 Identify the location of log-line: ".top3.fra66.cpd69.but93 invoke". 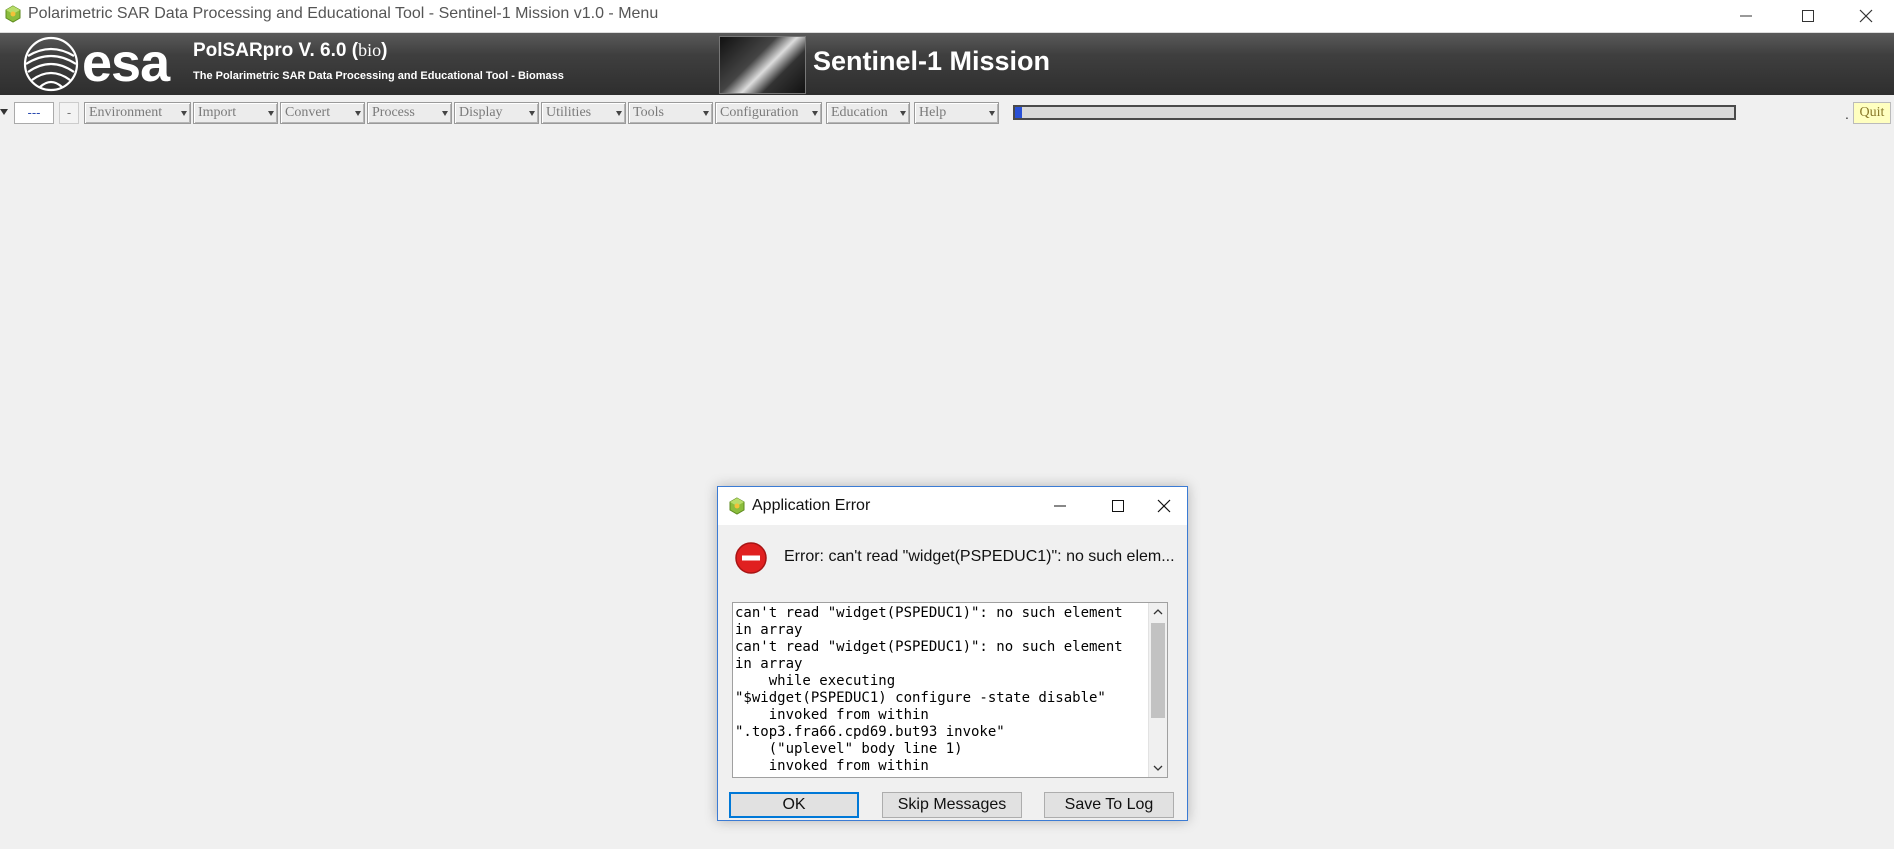
(870, 732).